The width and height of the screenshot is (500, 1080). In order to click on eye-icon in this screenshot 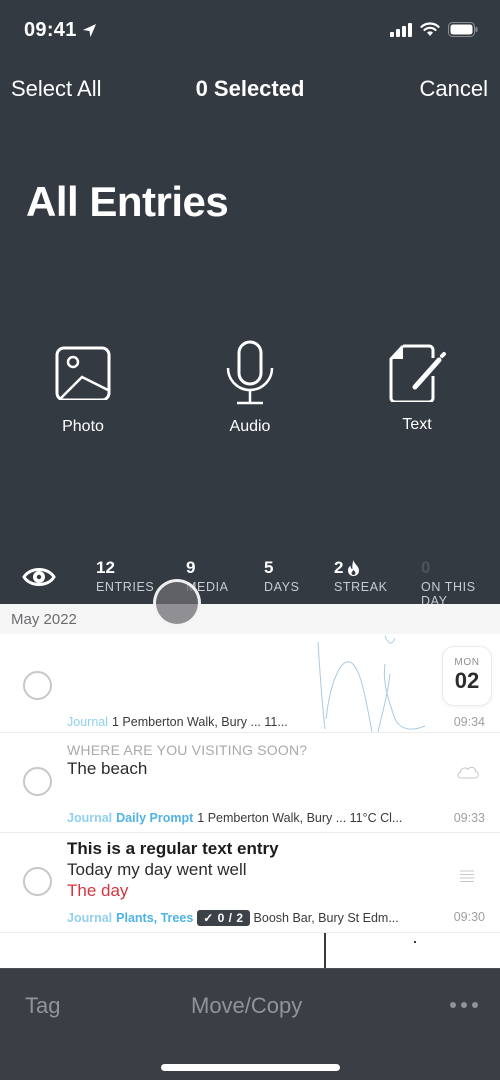, I will do `click(39, 577)`.